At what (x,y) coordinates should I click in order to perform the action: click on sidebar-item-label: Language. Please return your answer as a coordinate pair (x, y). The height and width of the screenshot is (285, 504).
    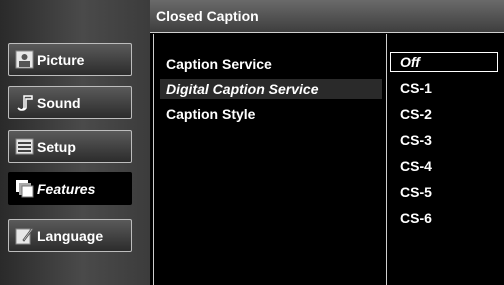
    Looking at the image, I should click on (70, 235).